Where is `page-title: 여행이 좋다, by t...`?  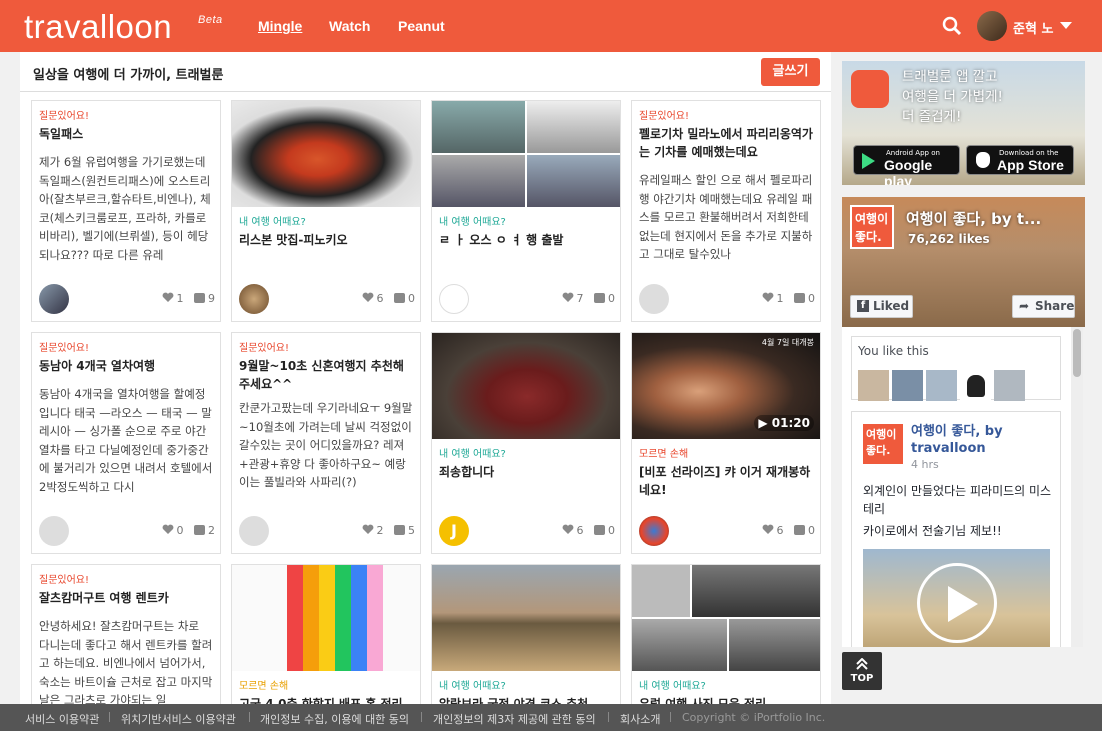
page-title: 여행이 좋다, by t... is located at coordinates (973, 218).